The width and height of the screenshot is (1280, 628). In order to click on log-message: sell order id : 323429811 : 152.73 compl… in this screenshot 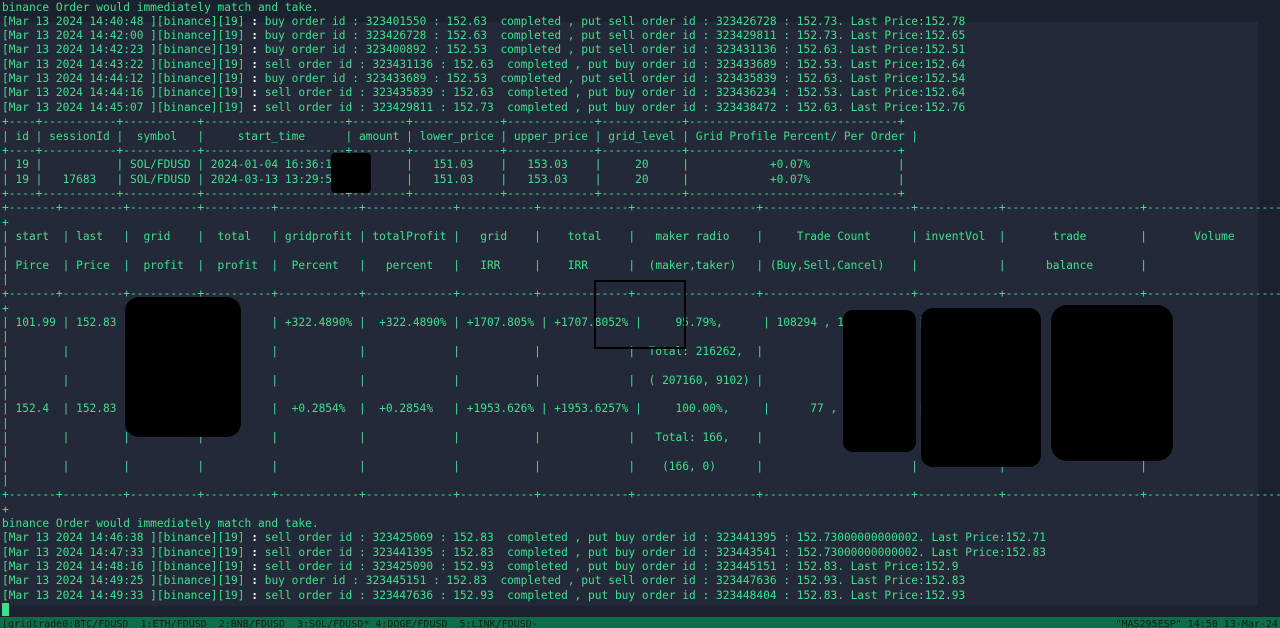, I will do `click(615, 107)`.